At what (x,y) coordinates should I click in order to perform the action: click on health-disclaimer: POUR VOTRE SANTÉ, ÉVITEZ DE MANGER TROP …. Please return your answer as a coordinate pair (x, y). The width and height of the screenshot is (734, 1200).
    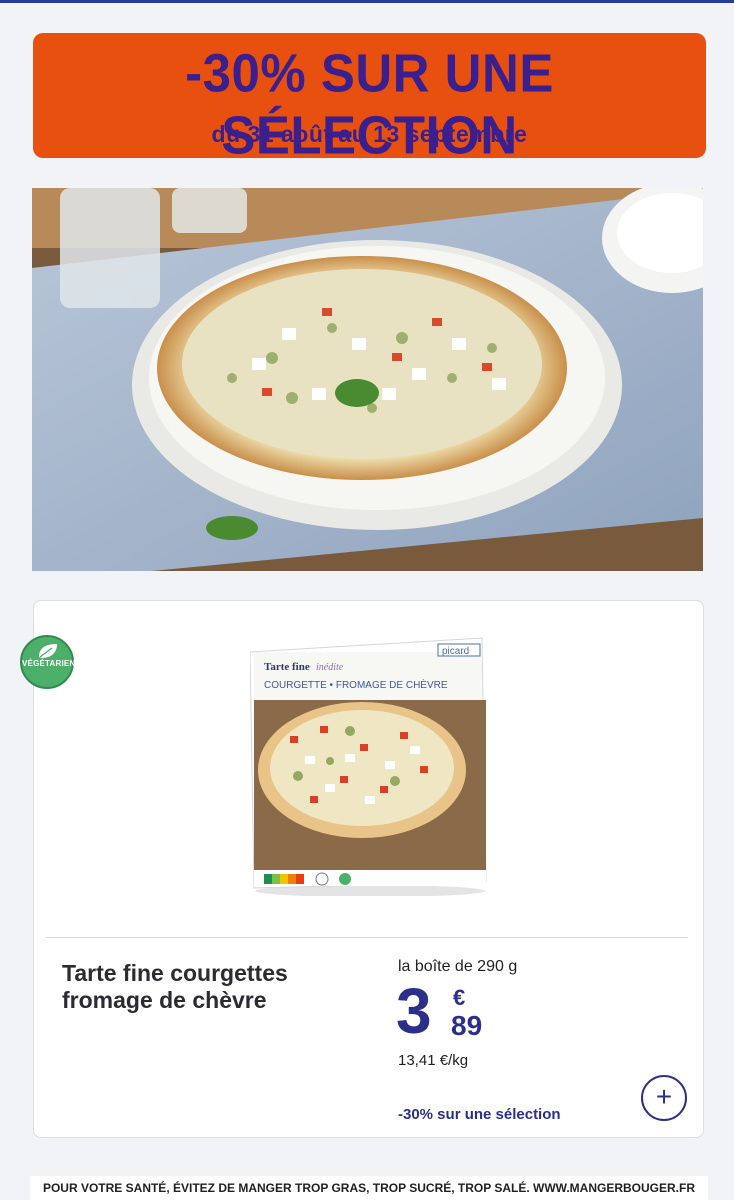
    Looking at the image, I should click on (369, 1188).